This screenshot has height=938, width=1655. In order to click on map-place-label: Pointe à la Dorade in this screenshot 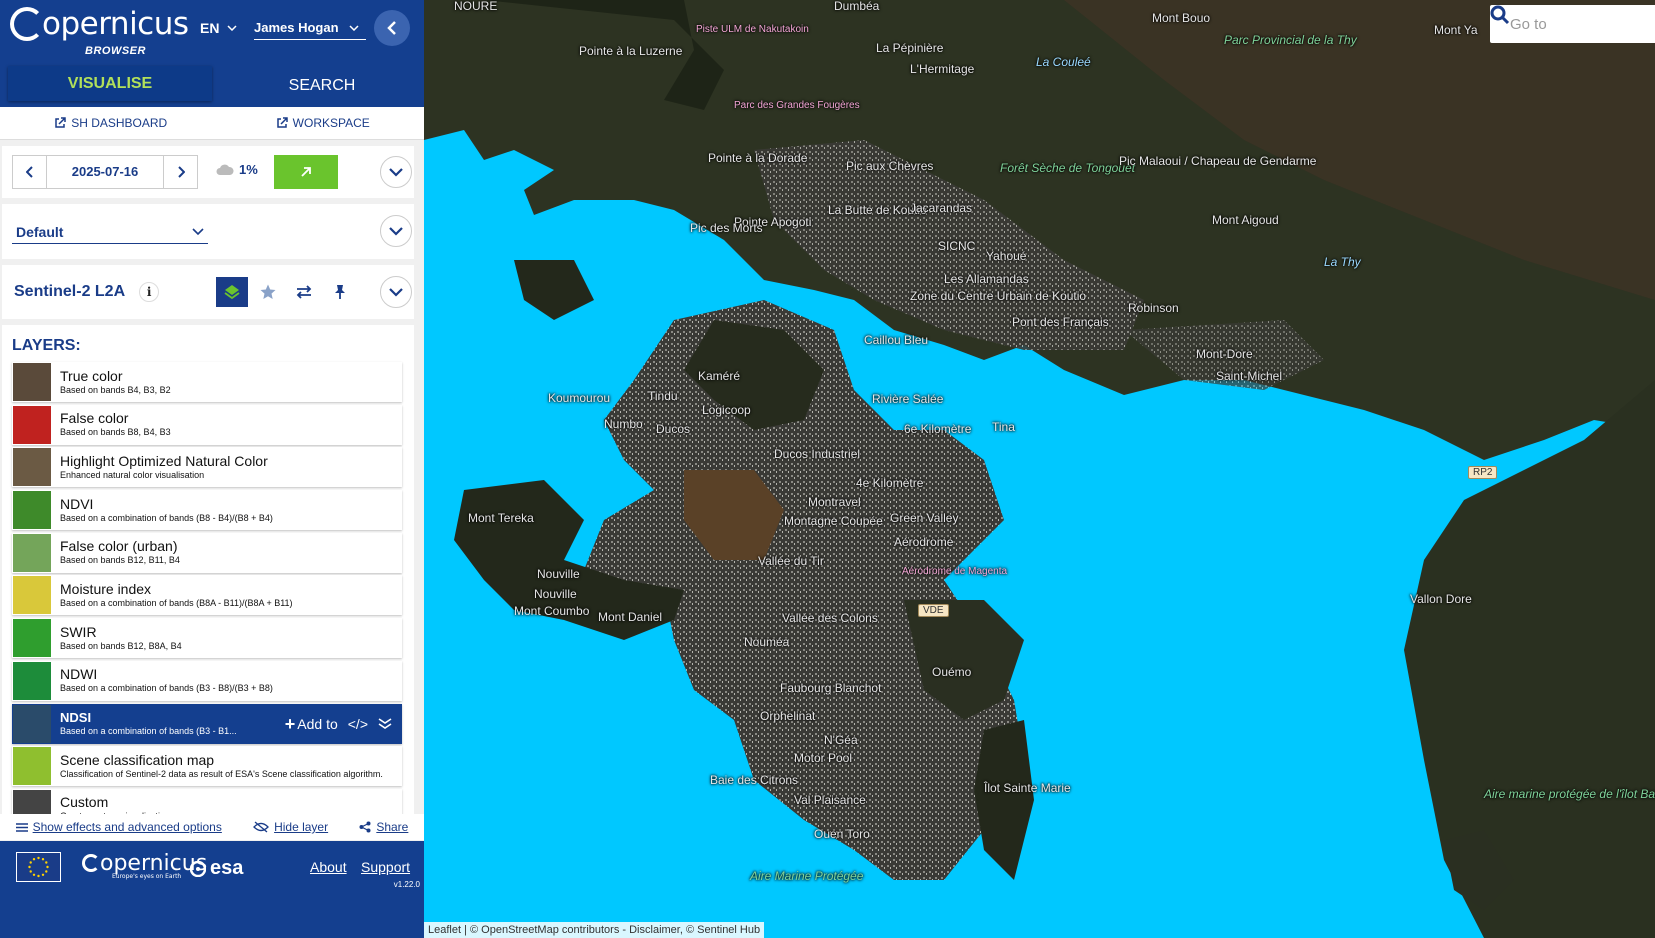, I will do `click(758, 158)`.